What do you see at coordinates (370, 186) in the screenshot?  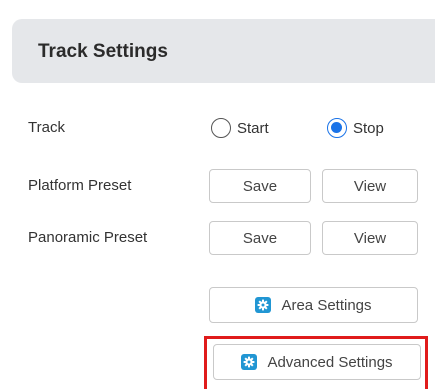 I see `platform-preset-view-button: View` at bounding box center [370, 186].